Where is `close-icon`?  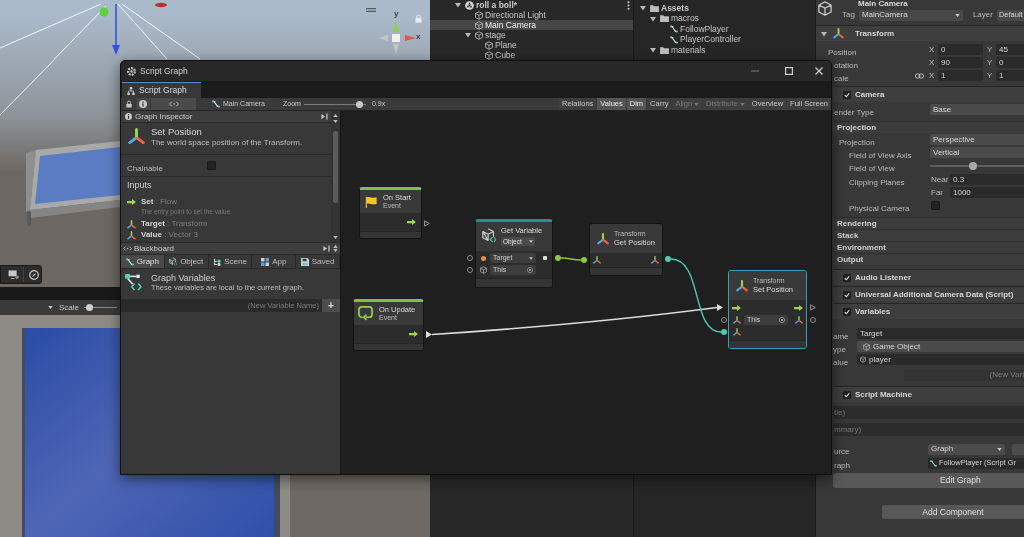 close-icon is located at coordinates (819, 71).